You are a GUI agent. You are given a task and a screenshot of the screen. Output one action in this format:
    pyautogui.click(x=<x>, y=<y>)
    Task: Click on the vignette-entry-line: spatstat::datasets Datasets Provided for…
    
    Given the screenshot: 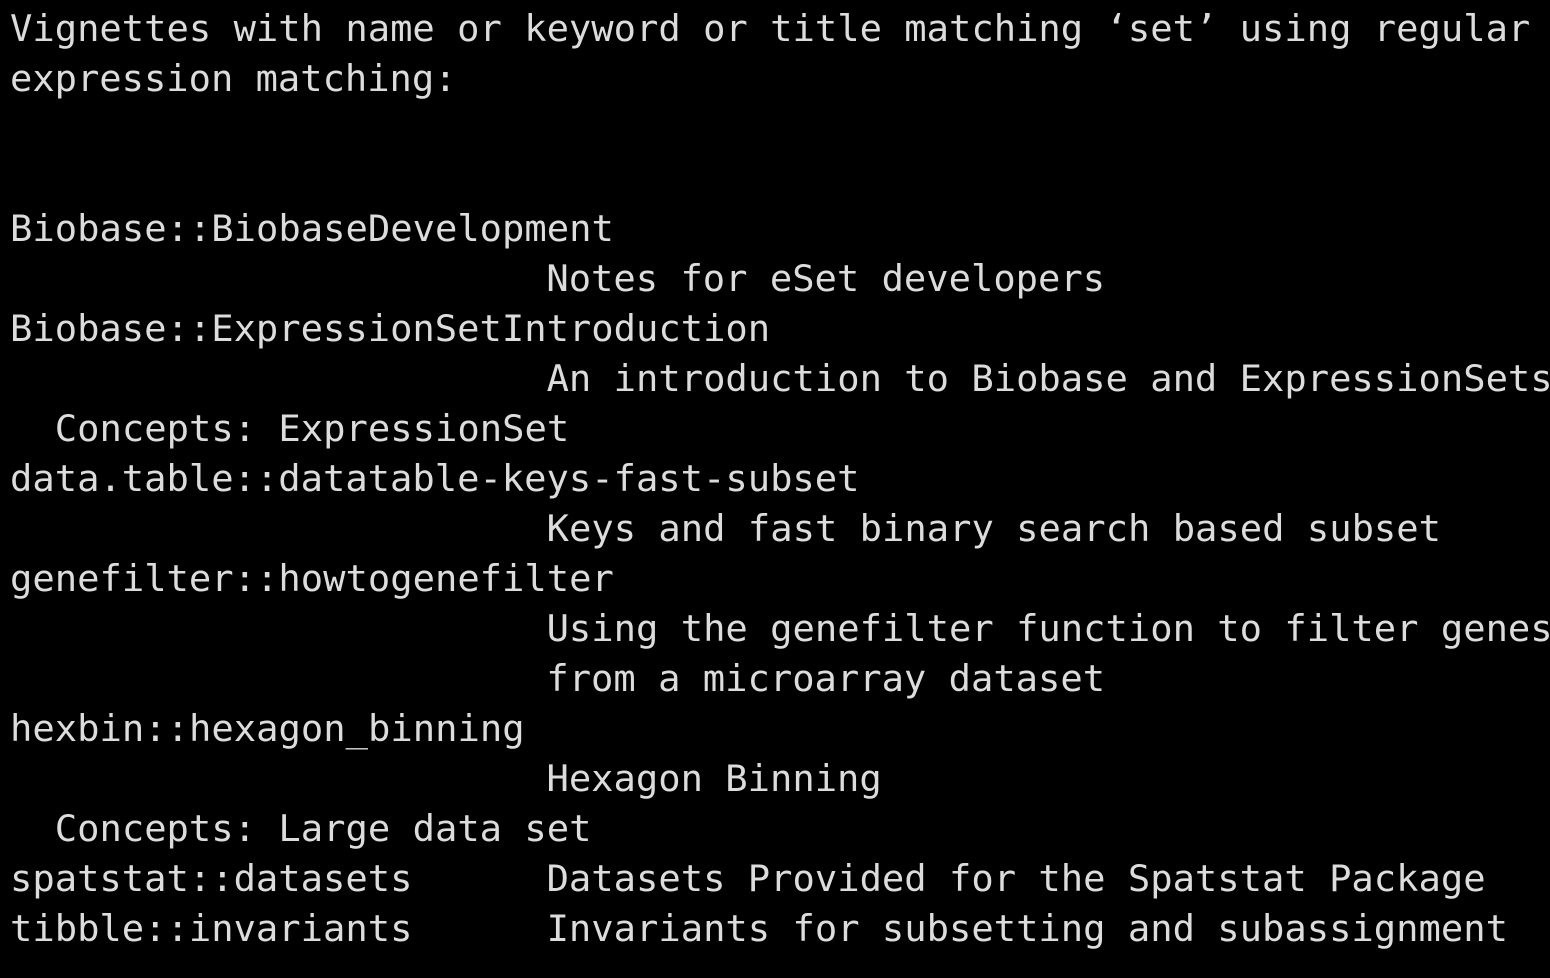 What is the action you would take?
    pyautogui.click(x=748, y=878)
    